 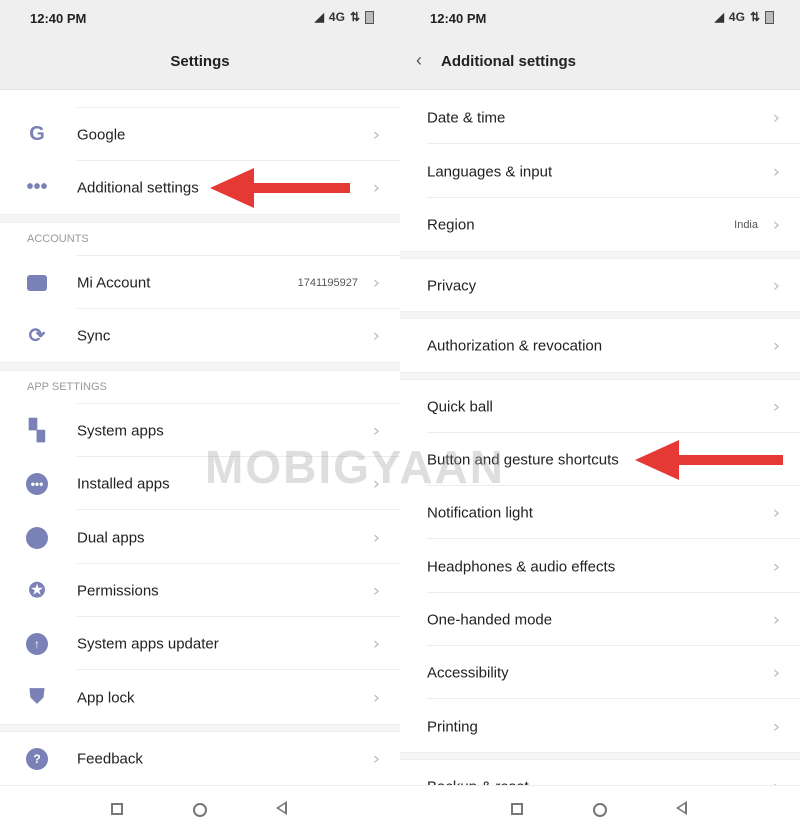 What do you see at coordinates (37, 643) in the screenshot?
I see `updater-icon: ↑` at bounding box center [37, 643].